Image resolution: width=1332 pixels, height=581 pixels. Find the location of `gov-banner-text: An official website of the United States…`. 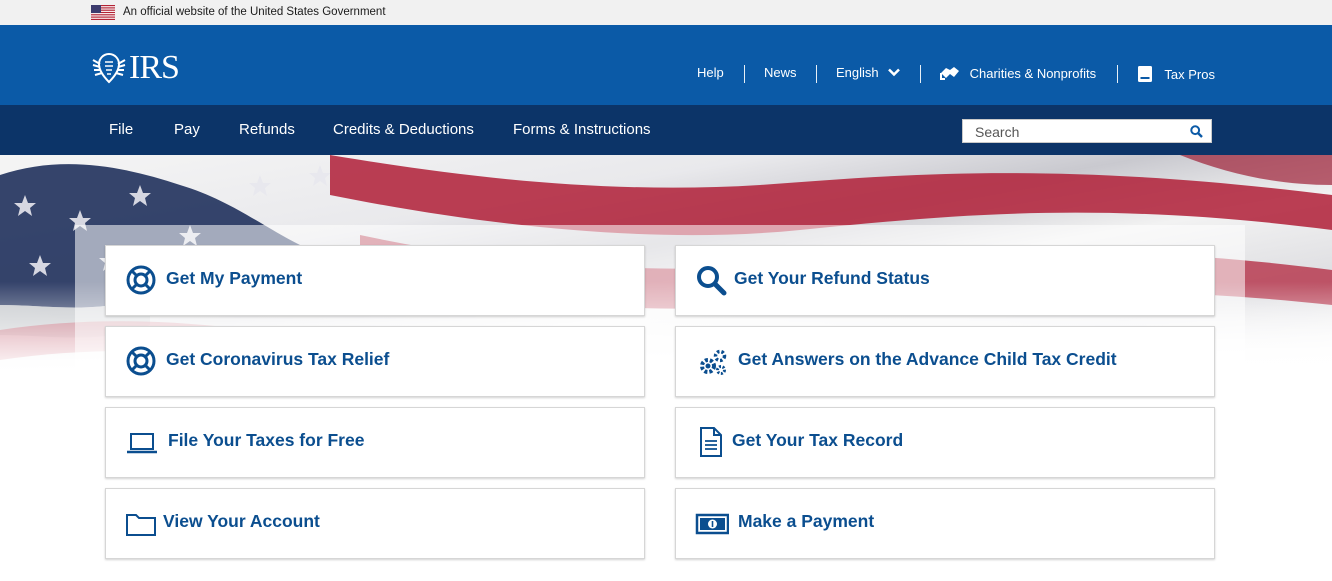

gov-banner-text: An official website of the United States… is located at coordinates (254, 12).